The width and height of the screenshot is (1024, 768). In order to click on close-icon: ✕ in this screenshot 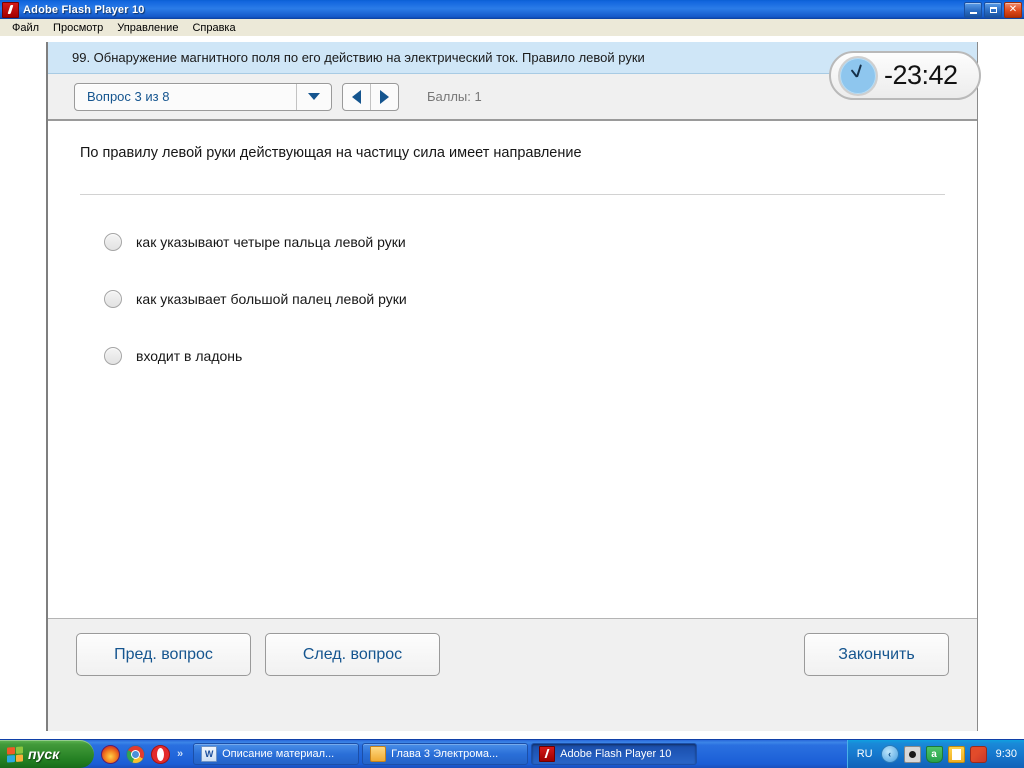, I will do `click(1013, 9)`.